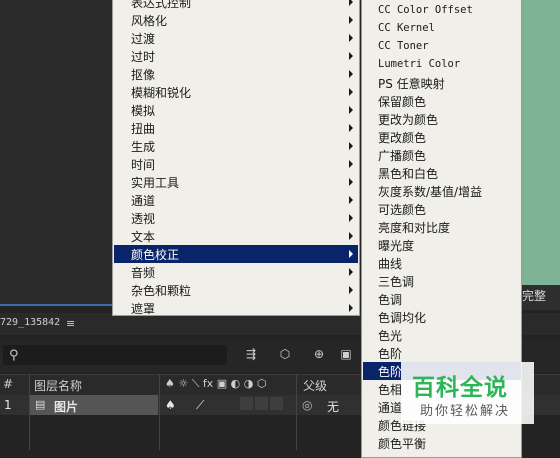 The image size is (560, 458). What do you see at coordinates (236, 5) in the screenshot?
I see `menu-item: 表达式控制` at bounding box center [236, 5].